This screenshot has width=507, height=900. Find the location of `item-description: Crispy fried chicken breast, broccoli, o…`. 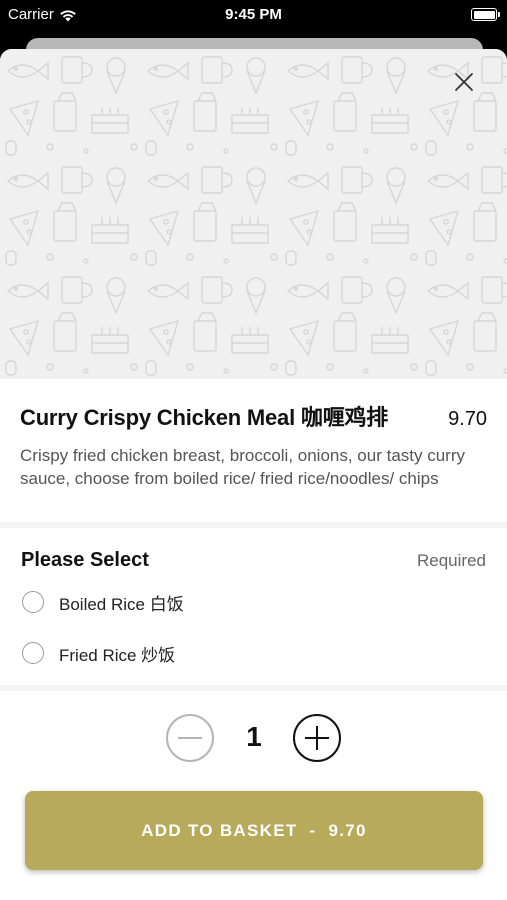

item-description: Crispy fried chicken breast, broccoli, o… is located at coordinates (243, 467).